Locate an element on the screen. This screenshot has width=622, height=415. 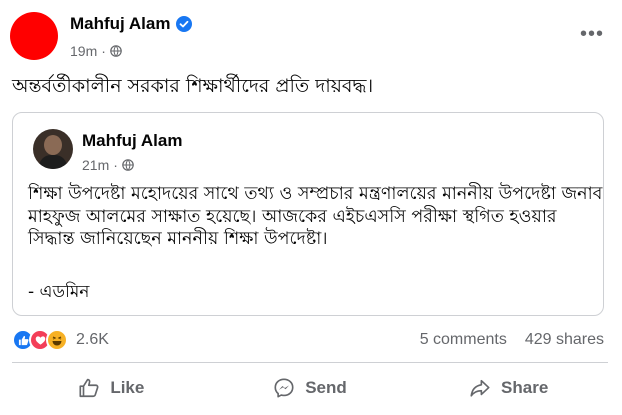
avatar-body-shape is located at coordinates (53, 162).